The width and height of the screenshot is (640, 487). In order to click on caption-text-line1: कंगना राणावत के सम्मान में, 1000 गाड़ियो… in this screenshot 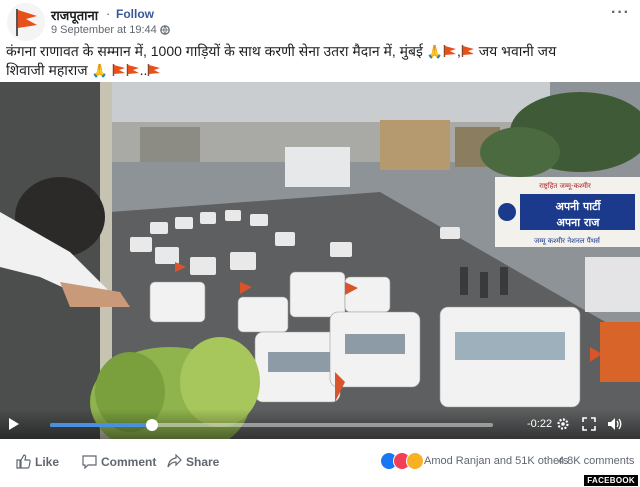, I will do `click(214, 51)`.